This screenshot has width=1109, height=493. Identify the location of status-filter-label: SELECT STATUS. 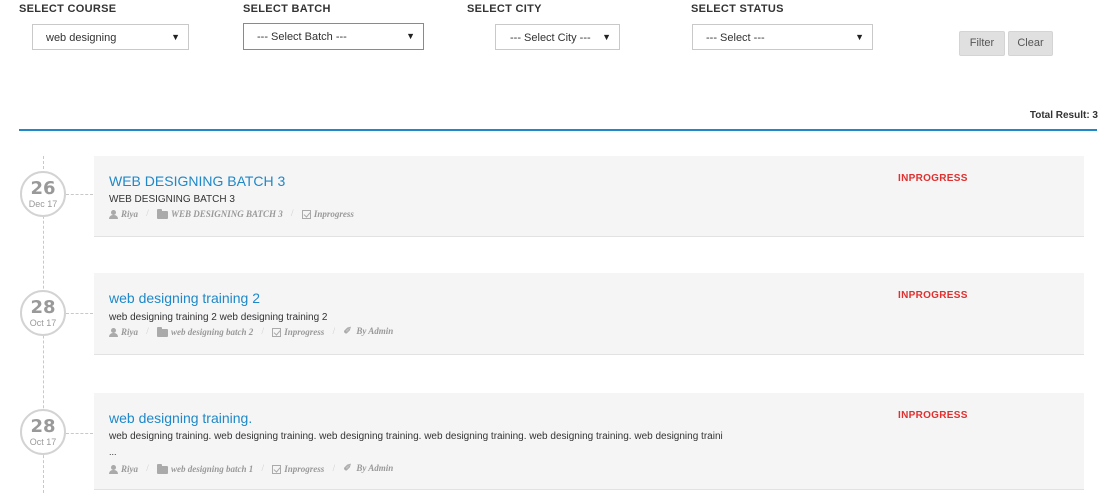
(737, 9).